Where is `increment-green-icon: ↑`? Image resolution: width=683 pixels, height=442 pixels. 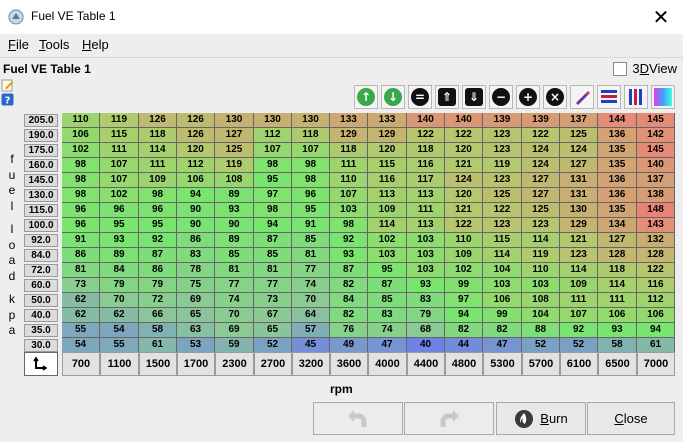 increment-green-icon: ↑ is located at coordinates (366, 97).